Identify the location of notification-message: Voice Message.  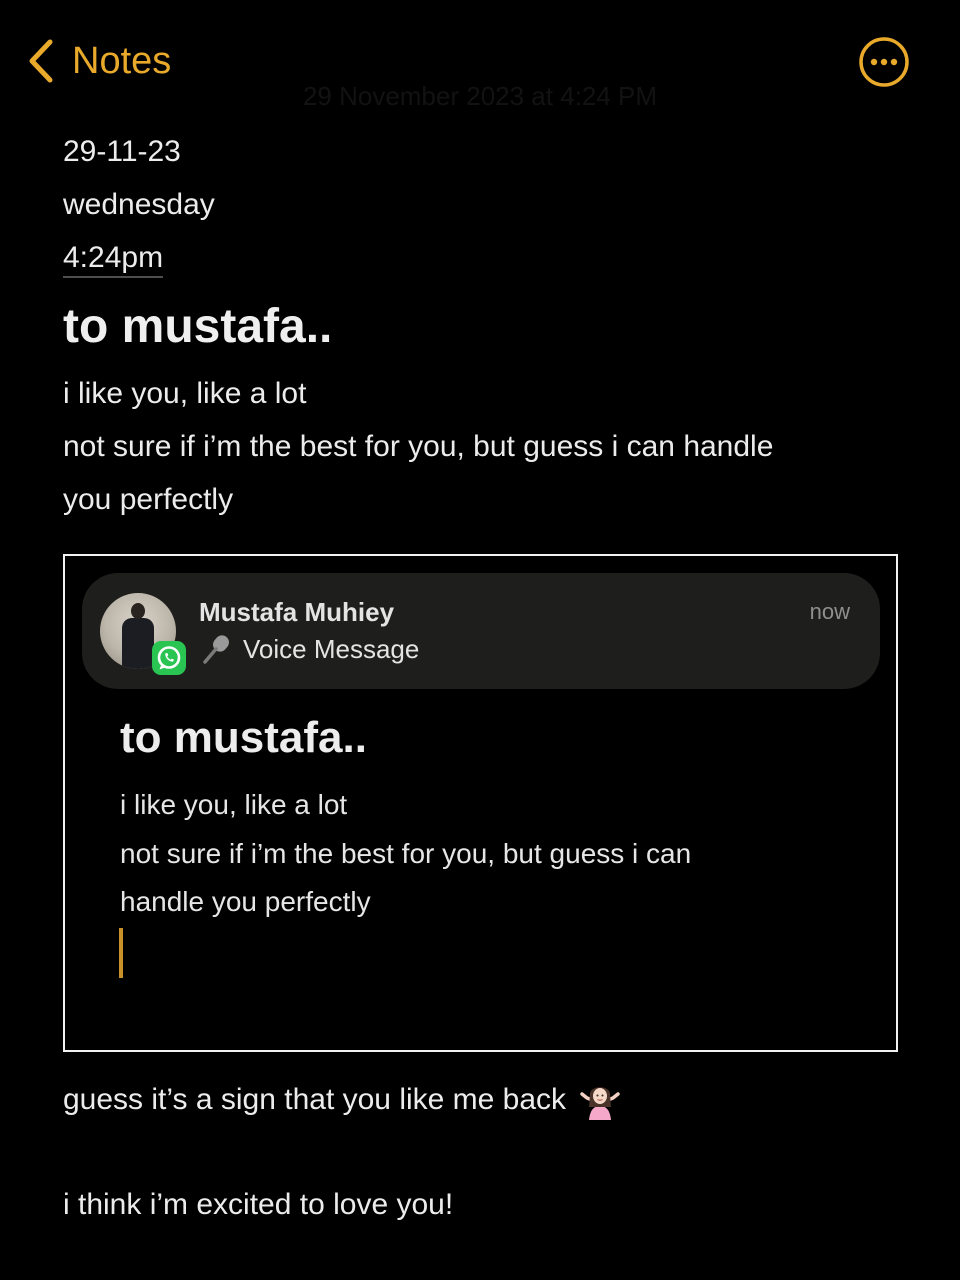
(309, 649).